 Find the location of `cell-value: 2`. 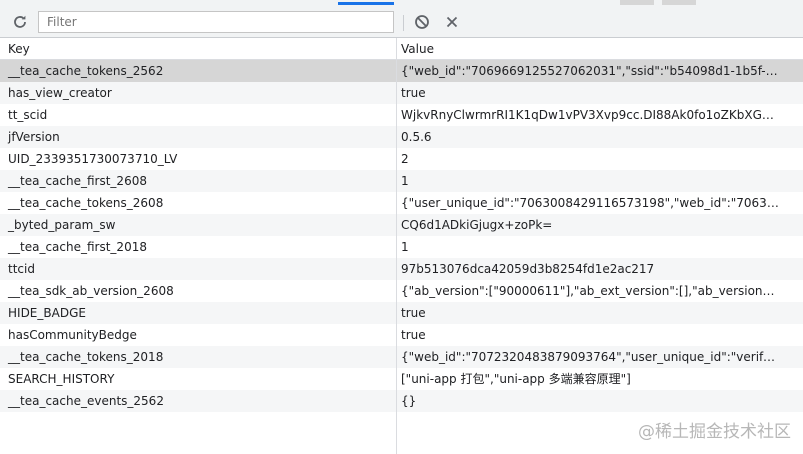

cell-value: 2 is located at coordinates (588, 159).